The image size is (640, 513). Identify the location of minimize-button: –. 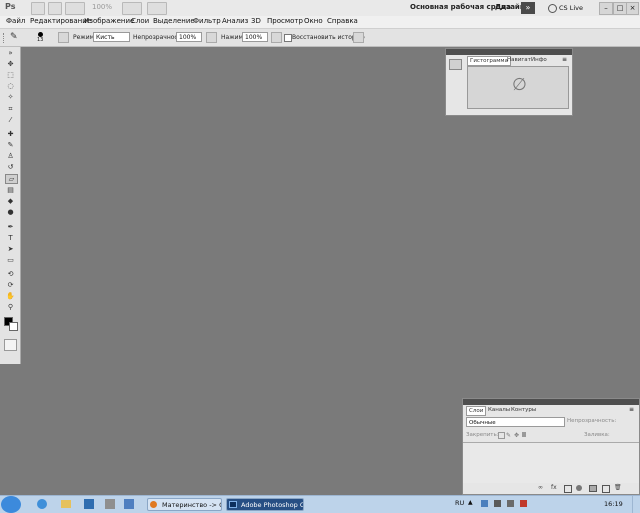
(606, 8).